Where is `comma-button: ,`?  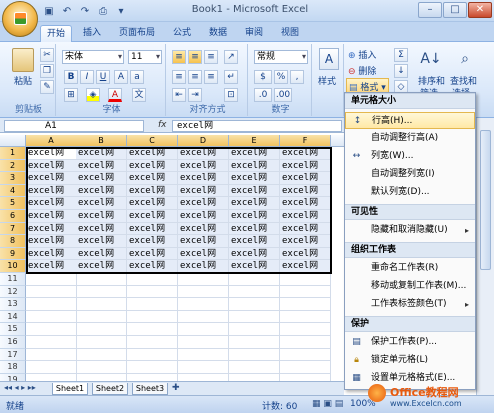 comma-button: , is located at coordinates (297, 77).